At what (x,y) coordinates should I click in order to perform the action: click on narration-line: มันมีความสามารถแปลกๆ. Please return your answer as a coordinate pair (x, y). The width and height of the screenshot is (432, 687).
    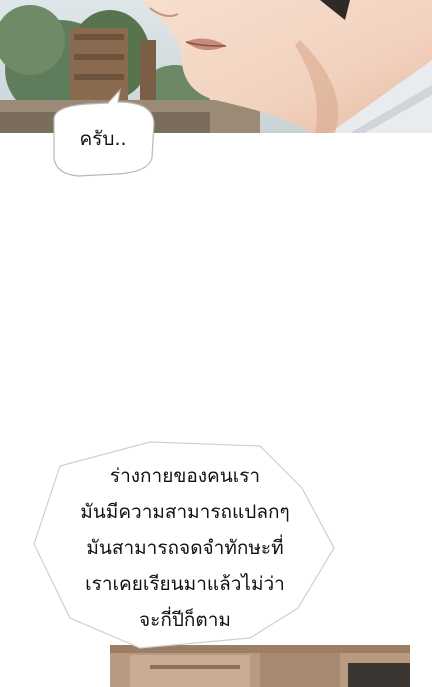
    Looking at the image, I should click on (185, 512).